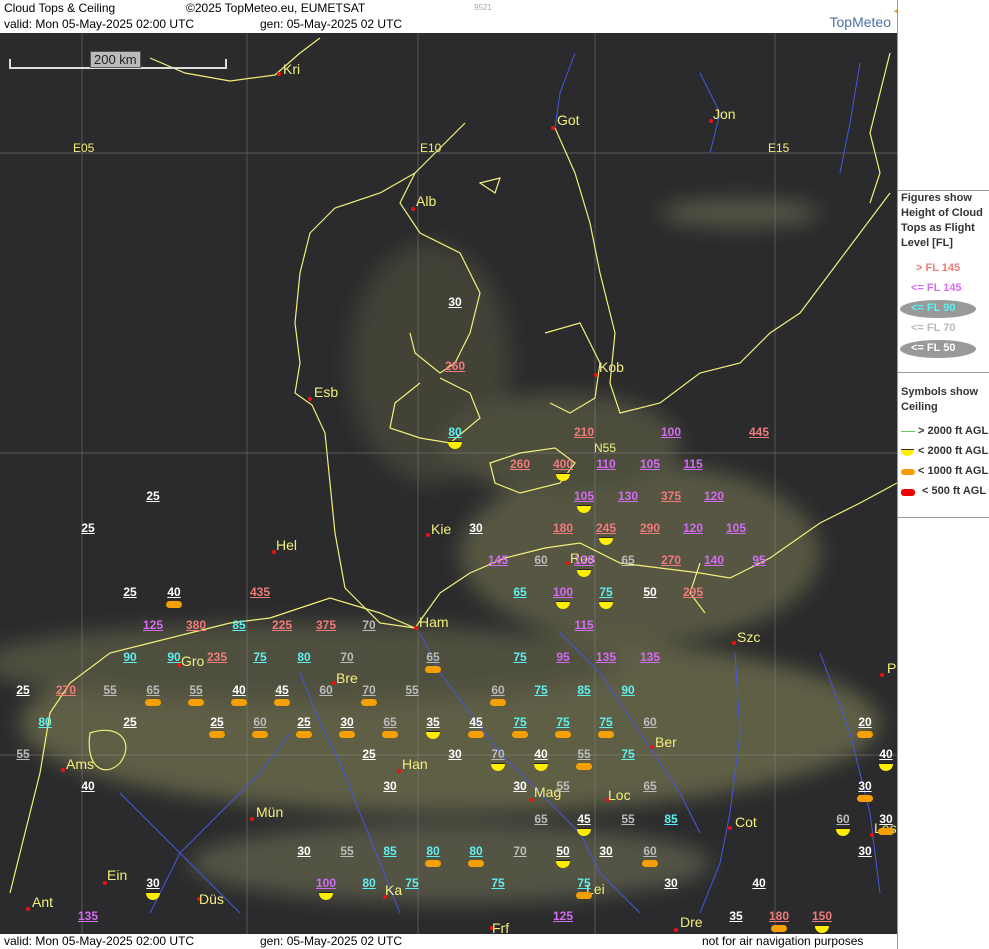  I want to click on city-label: Alb, so click(426, 201).